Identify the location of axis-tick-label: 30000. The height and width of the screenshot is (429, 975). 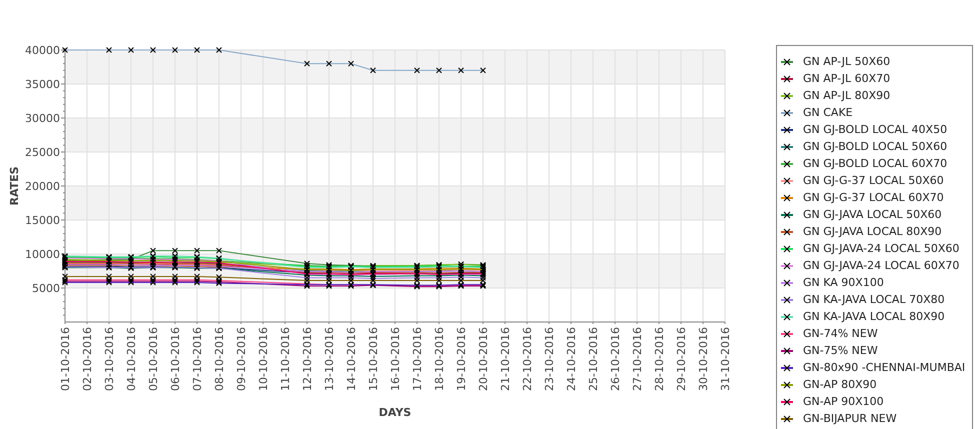
(42, 118).